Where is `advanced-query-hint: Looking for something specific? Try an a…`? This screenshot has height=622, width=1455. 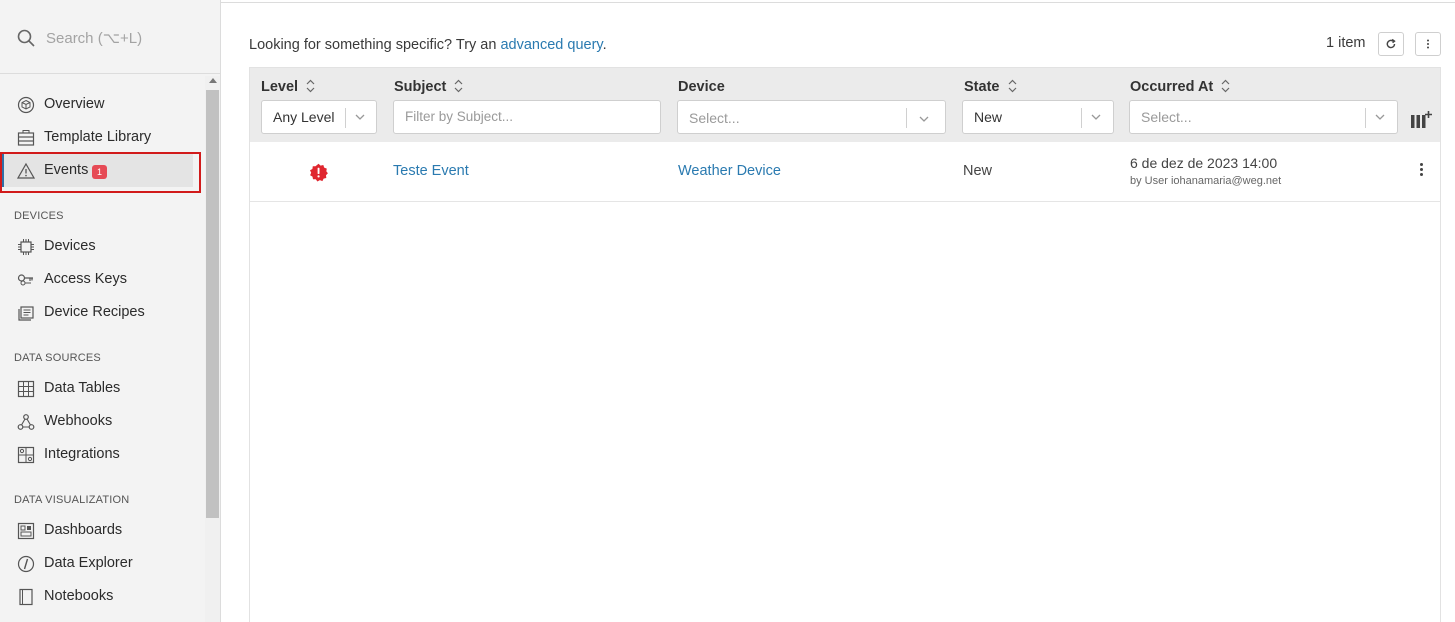
advanced-query-hint: Looking for something specific? Try an a… is located at coordinates (428, 45).